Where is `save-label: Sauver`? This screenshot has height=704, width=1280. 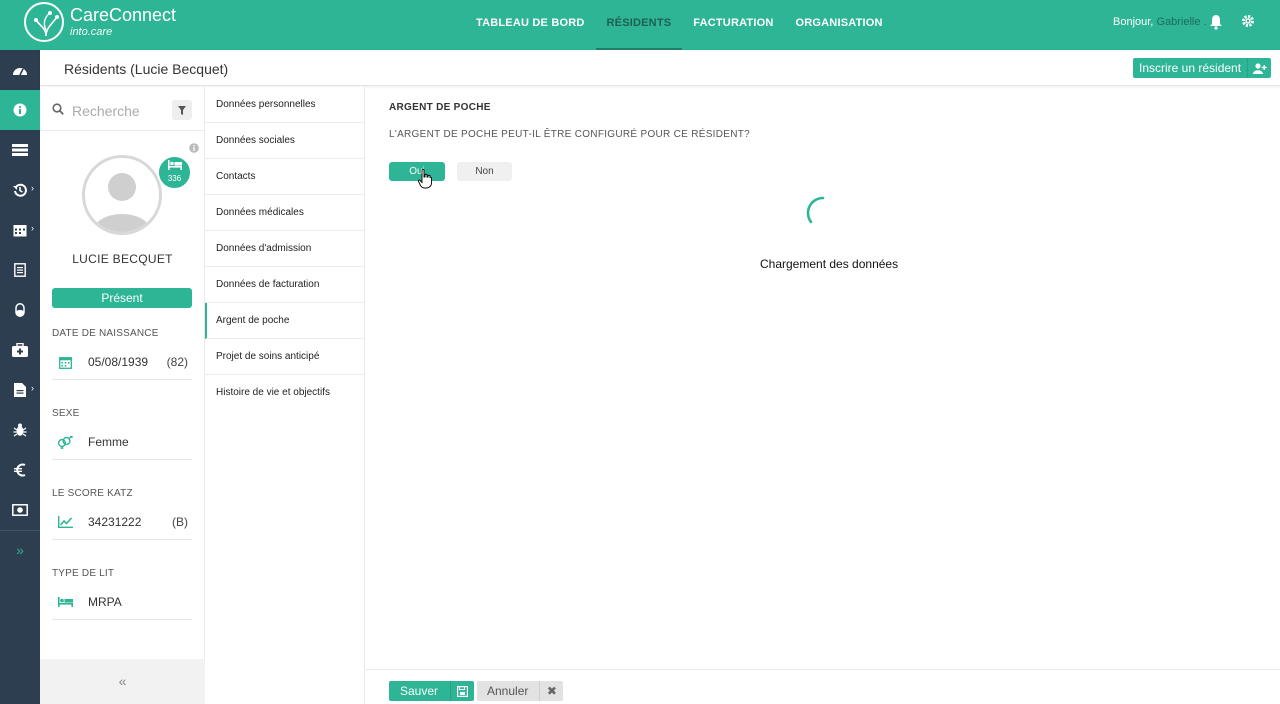 save-label: Sauver is located at coordinates (419, 691).